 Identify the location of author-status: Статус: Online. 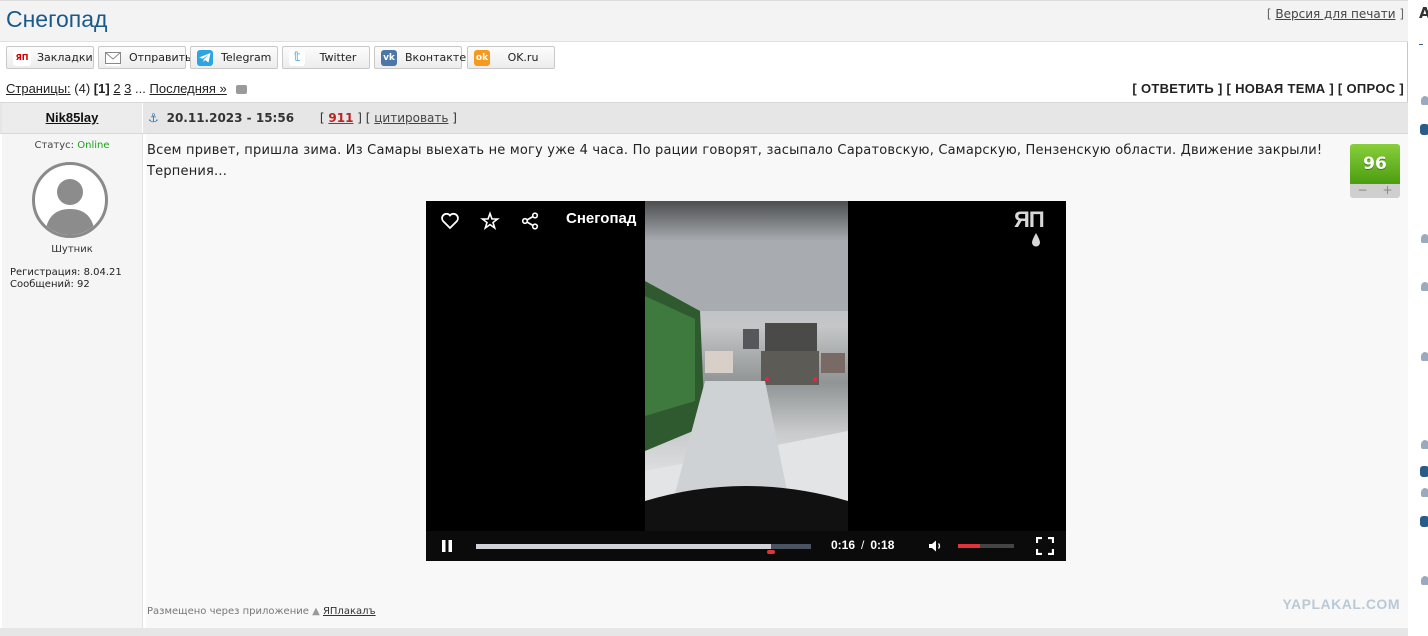
(72, 145).